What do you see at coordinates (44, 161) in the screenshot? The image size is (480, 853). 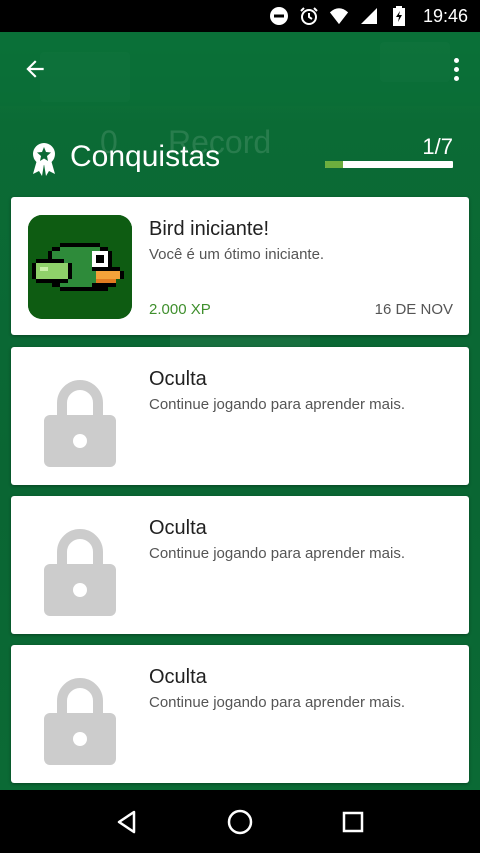 I see `award-ribbon-icon` at bounding box center [44, 161].